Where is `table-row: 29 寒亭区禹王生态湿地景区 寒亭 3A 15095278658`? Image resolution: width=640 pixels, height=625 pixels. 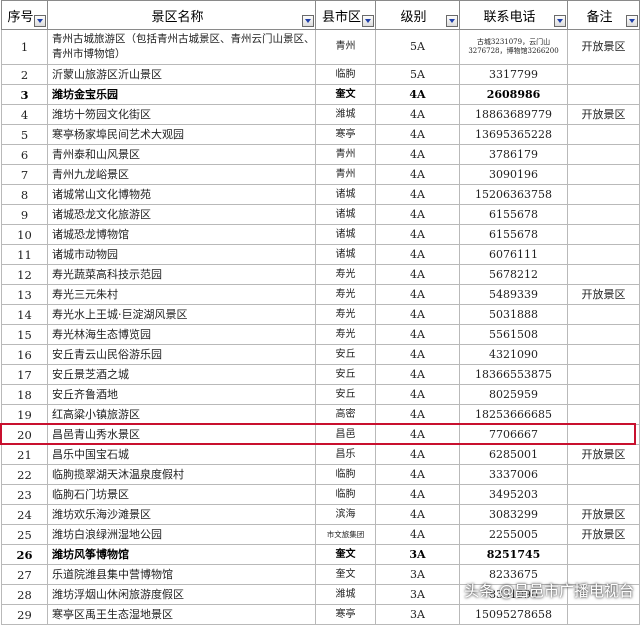 table-row: 29 寒亭区禹王生态湿地景区 寒亭 3A 15095278658 is located at coordinates (320, 614).